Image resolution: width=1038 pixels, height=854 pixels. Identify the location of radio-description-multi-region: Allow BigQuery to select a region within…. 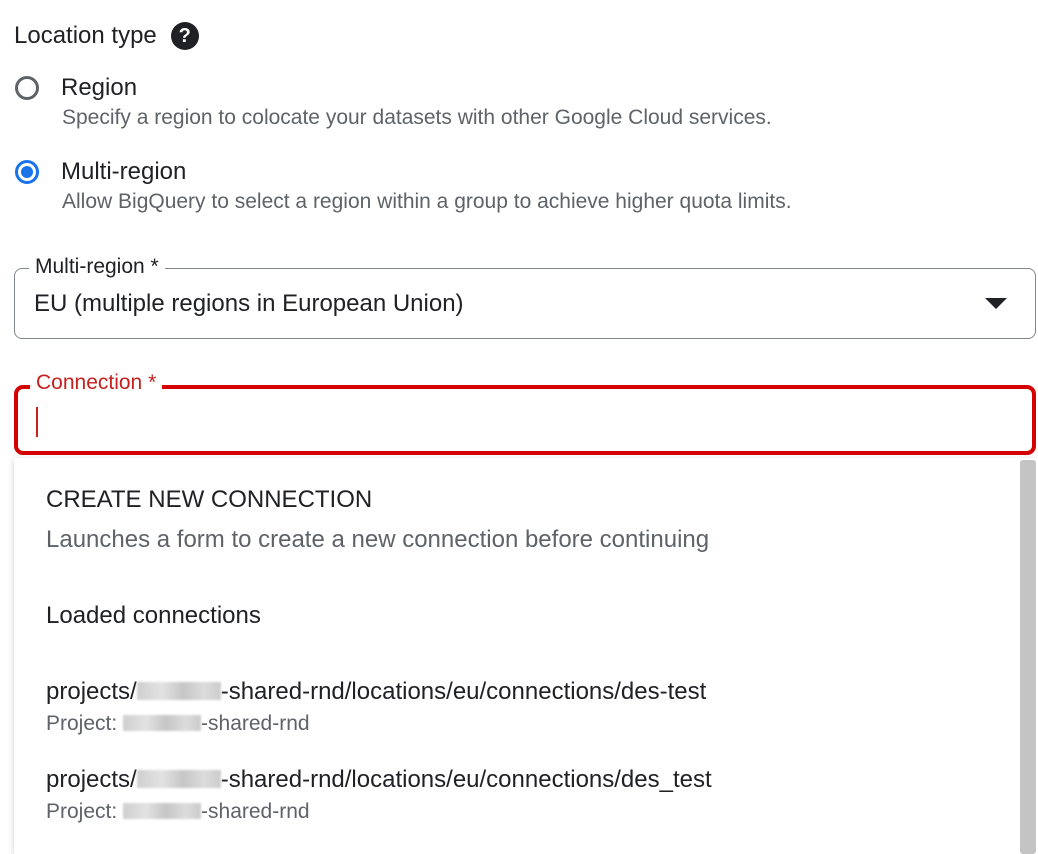
(427, 201).